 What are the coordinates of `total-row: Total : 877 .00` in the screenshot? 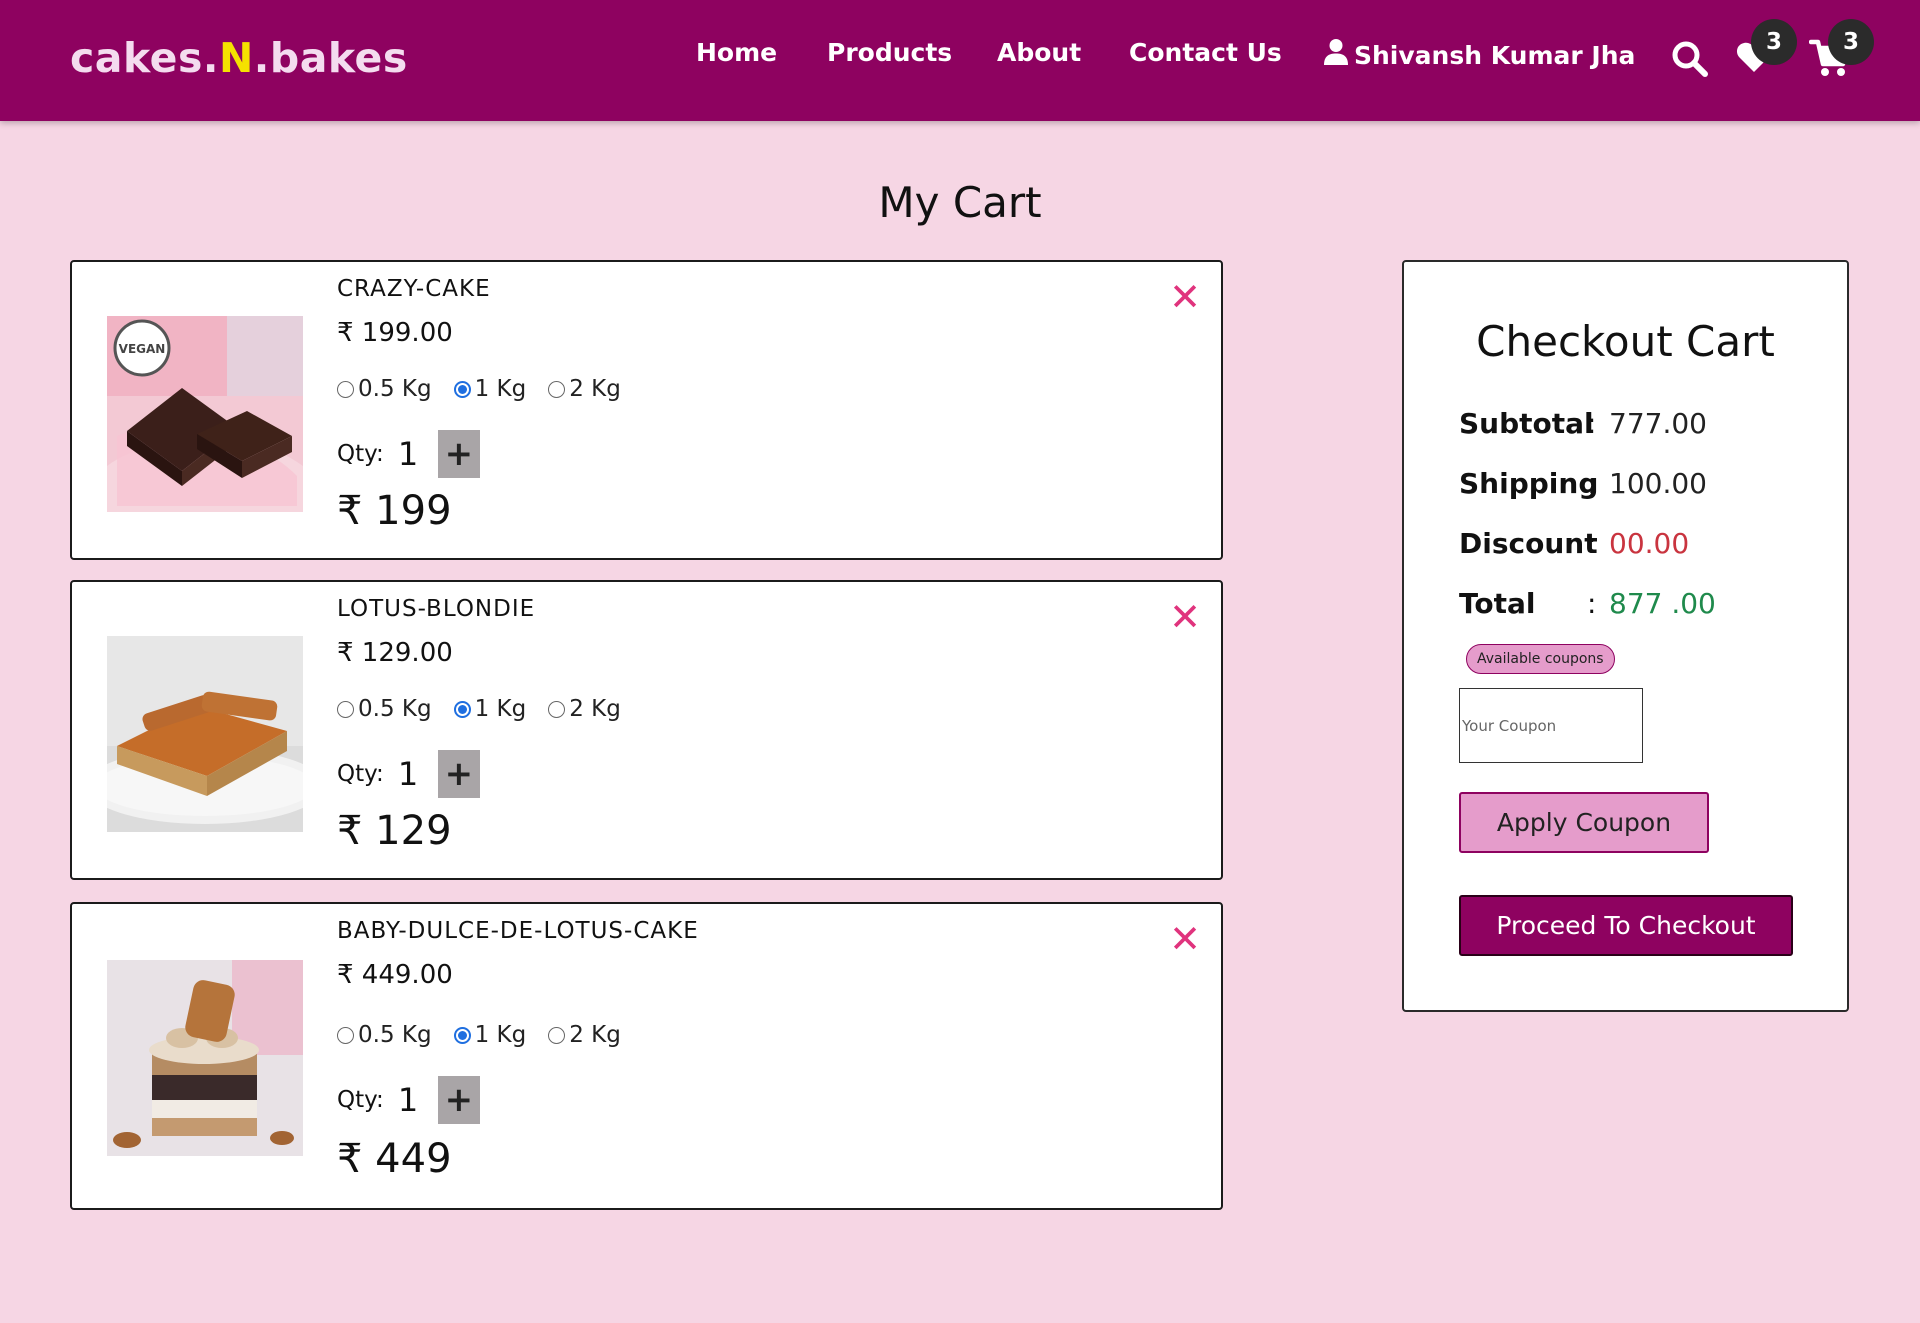 It's located at (1587, 603).